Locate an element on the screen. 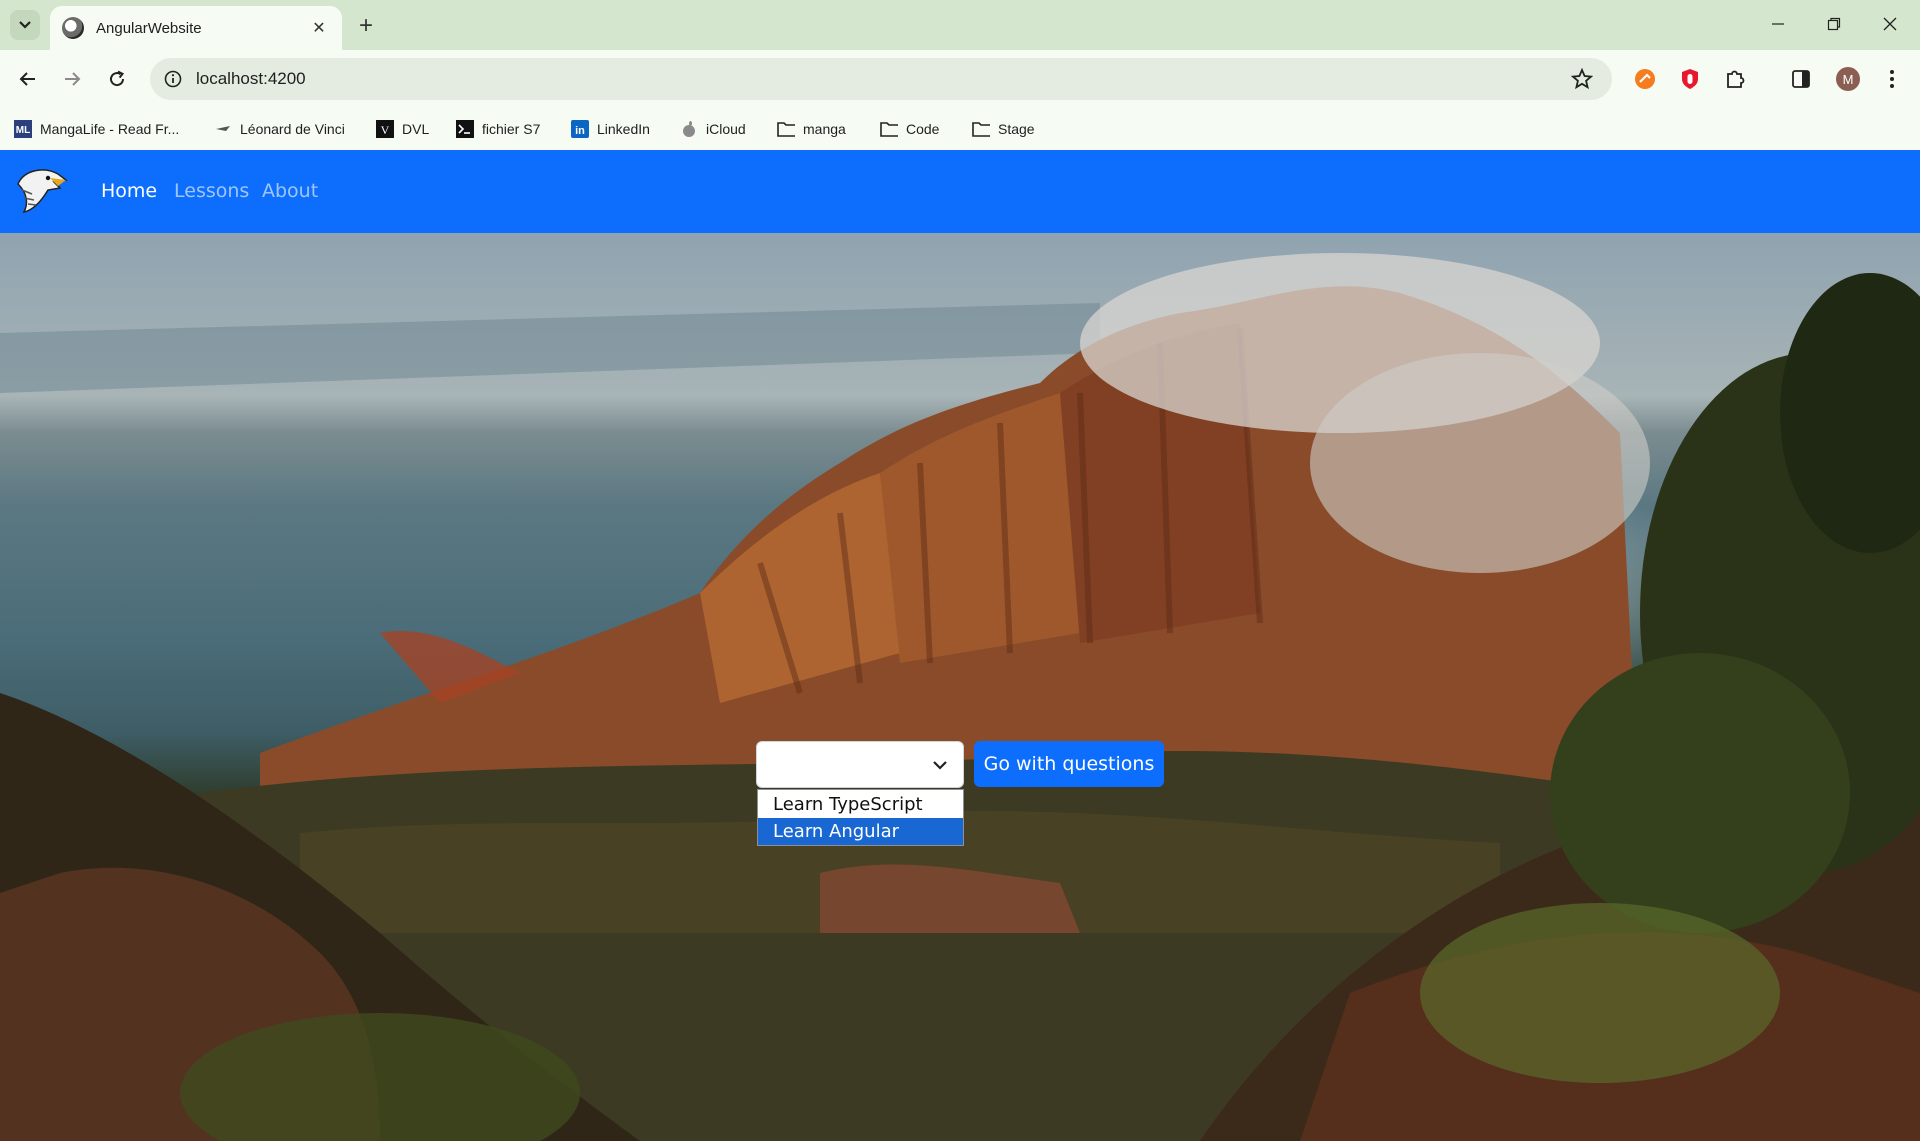  mangalife-icon: ML is located at coordinates (23, 129).